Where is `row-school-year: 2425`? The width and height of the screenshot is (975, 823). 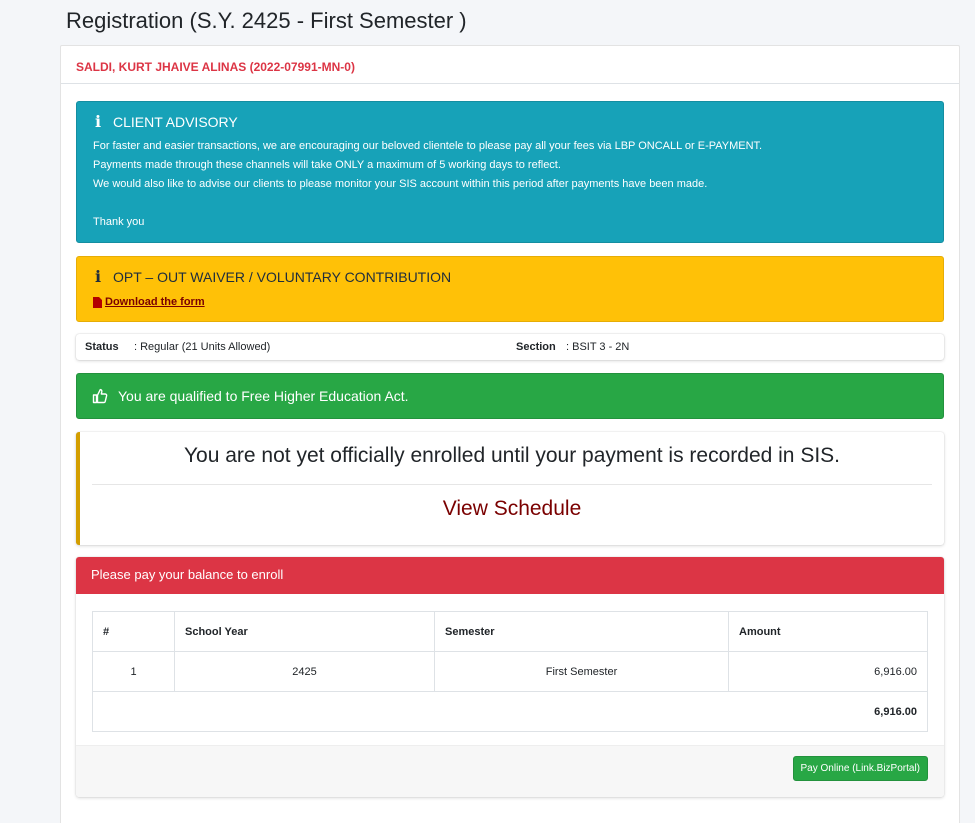
row-school-year: 2425 is located at coordinates (304, 671).